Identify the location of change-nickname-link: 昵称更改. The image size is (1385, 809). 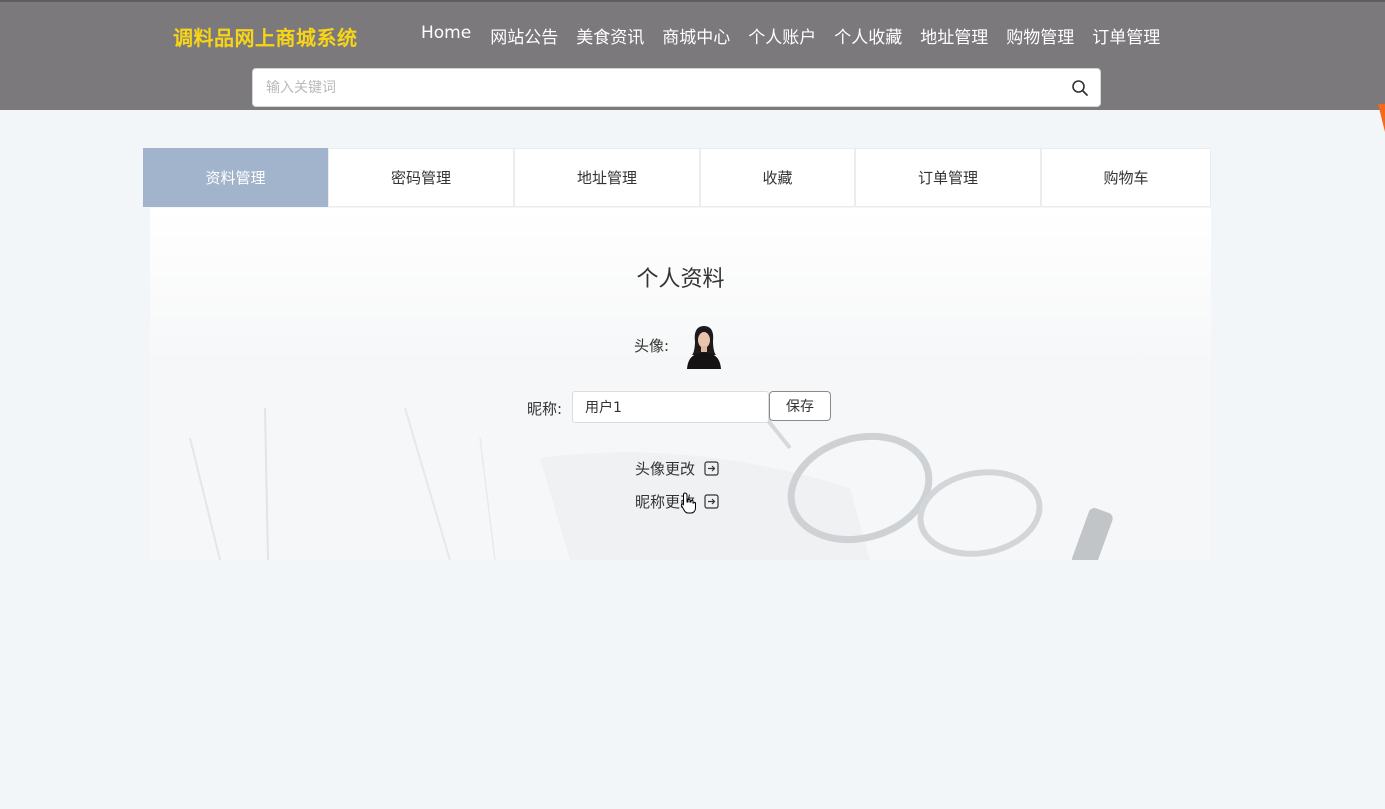
(677, 501).